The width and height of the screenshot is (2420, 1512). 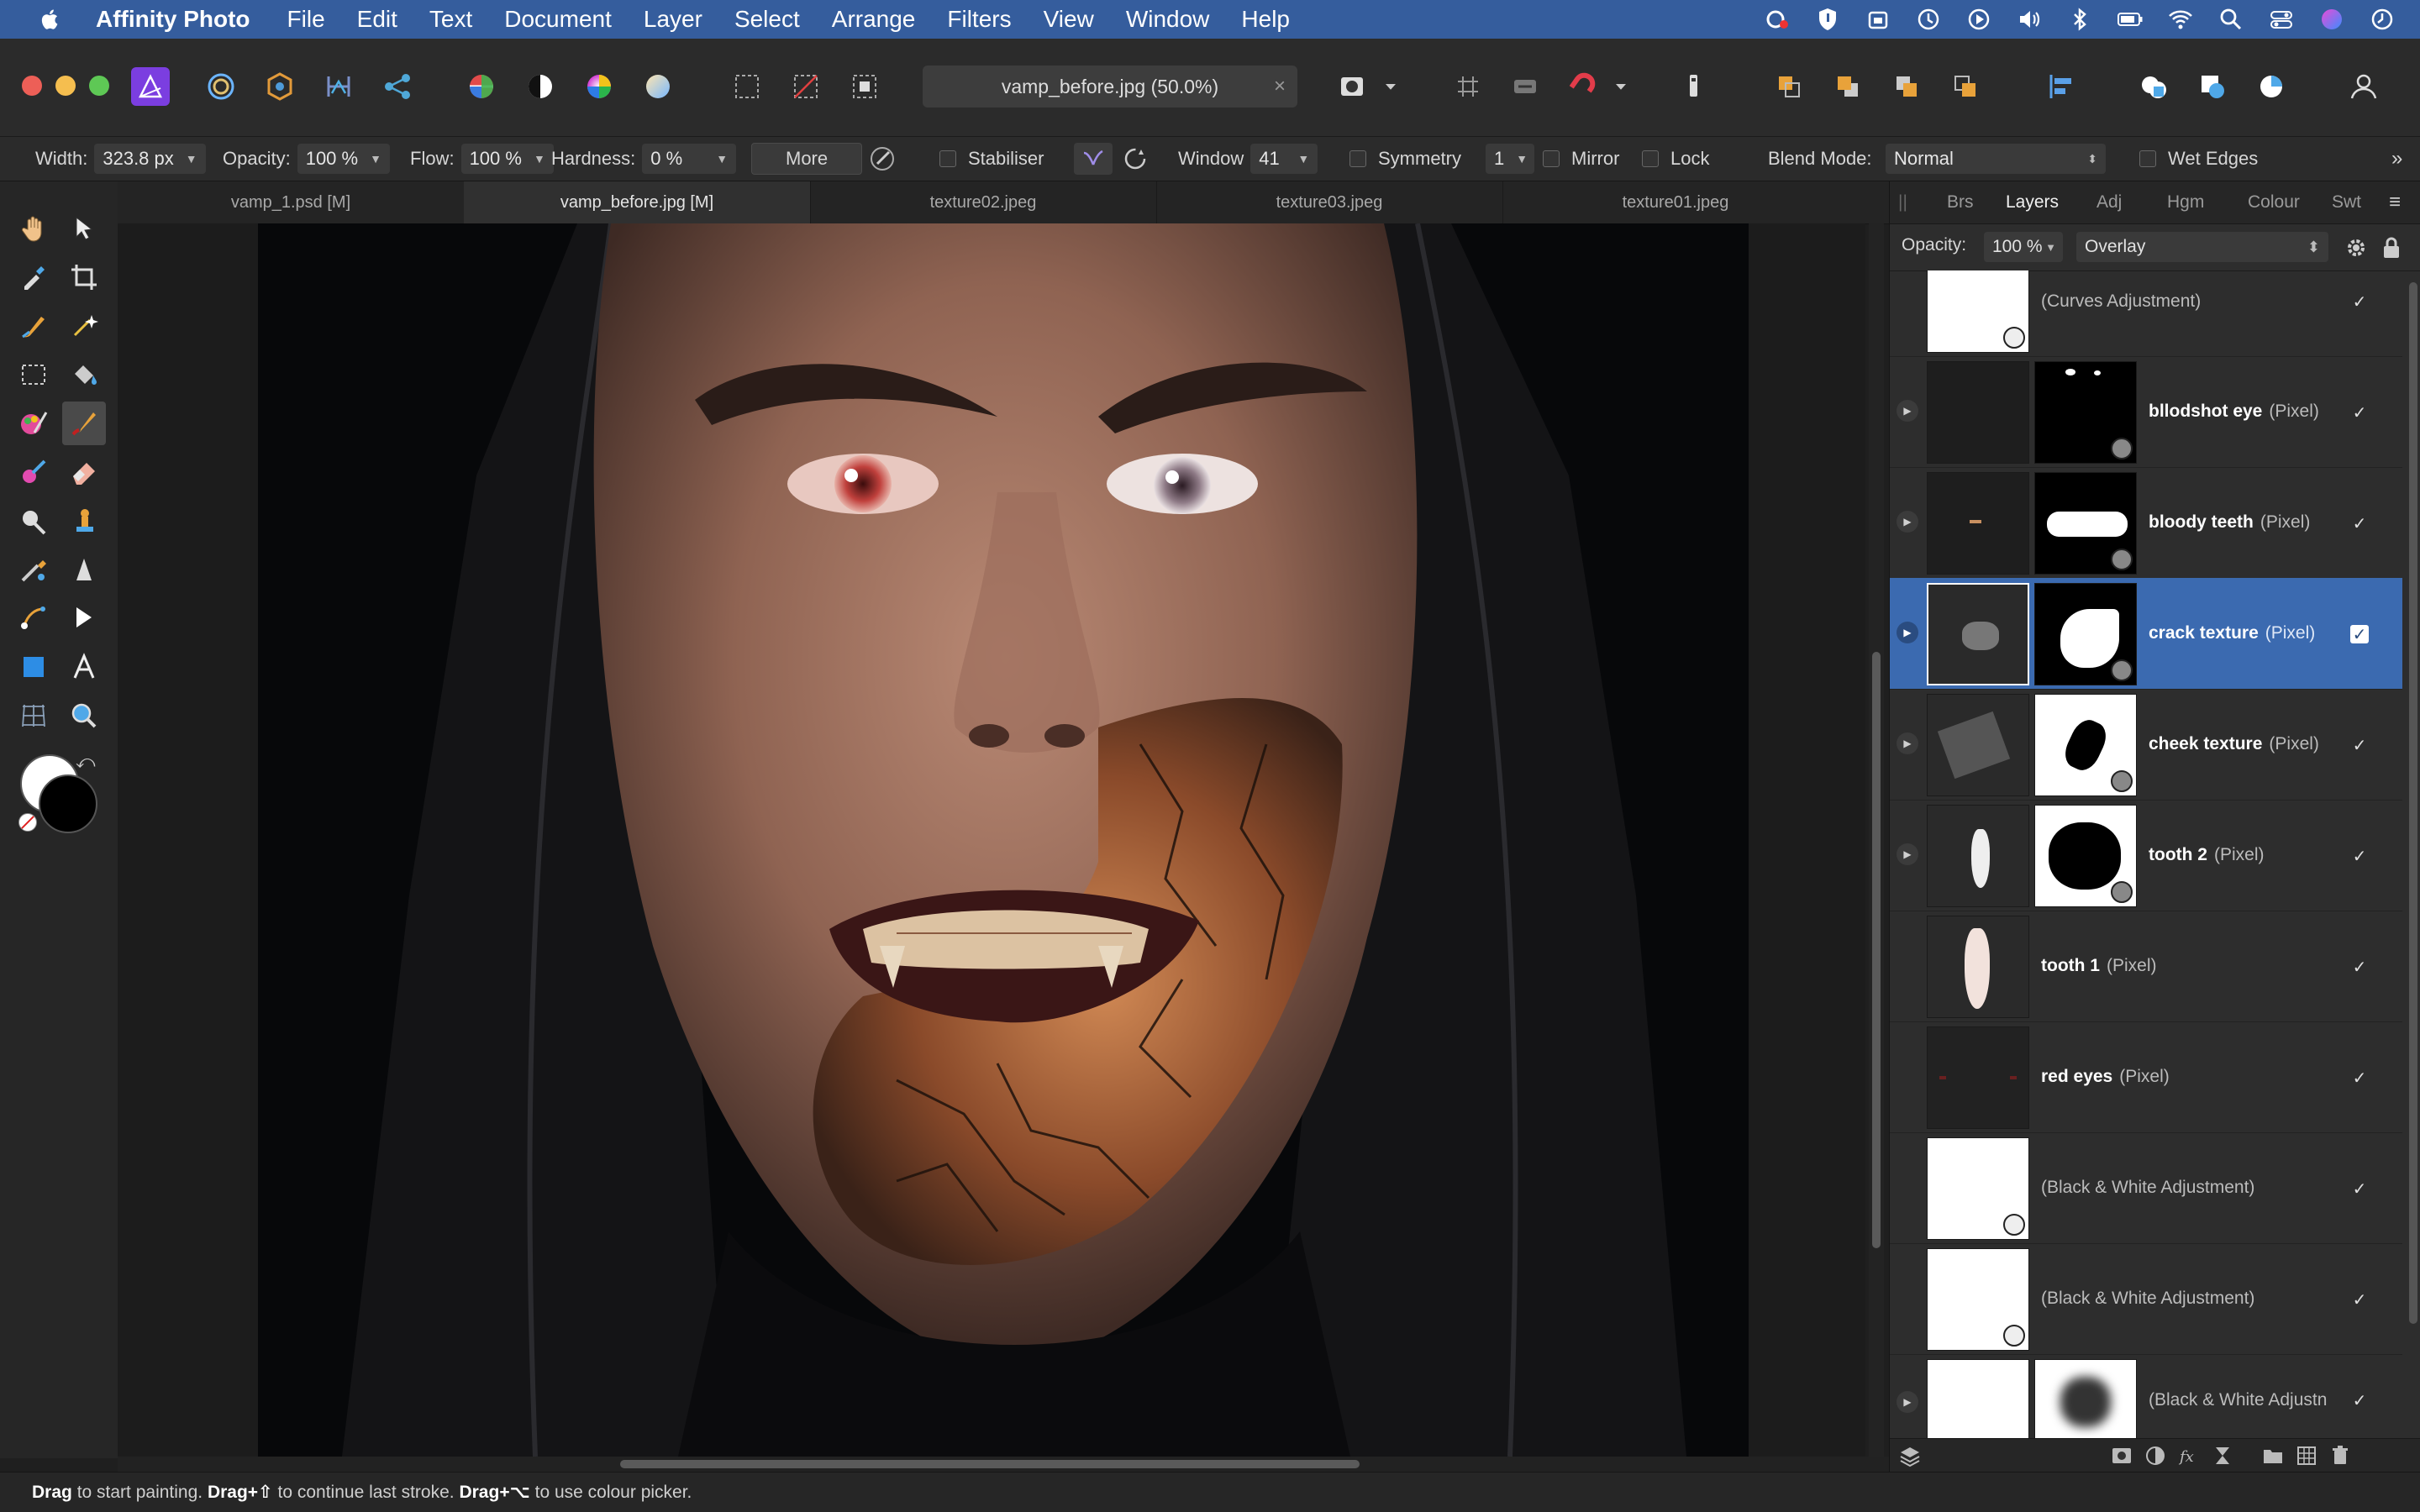 I want to click on blend-mode-select: Normal ⬍, so click(x=1996, y=159).